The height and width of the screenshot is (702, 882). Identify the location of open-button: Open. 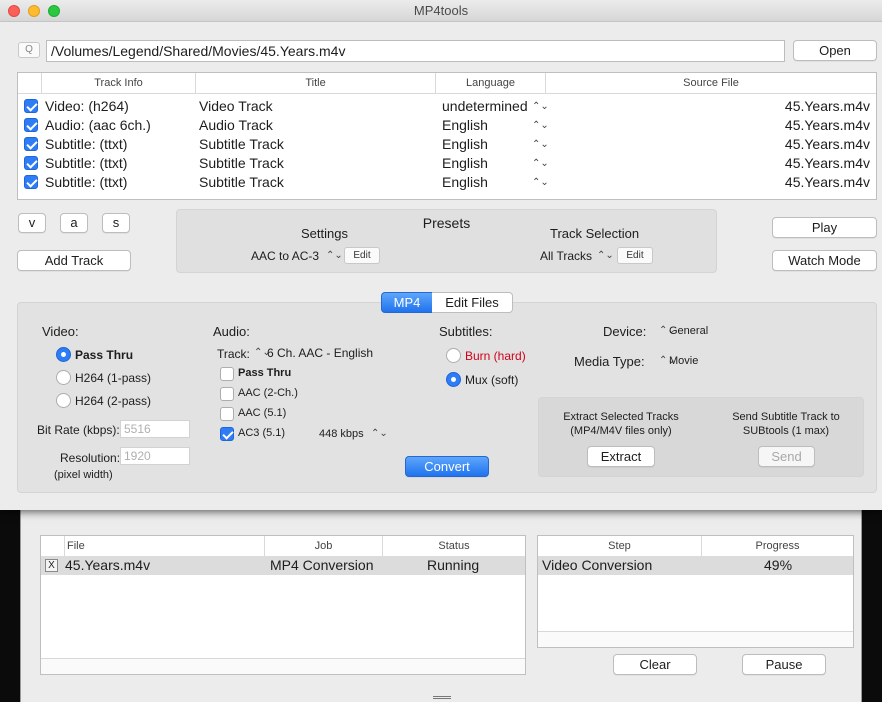
(835, 50).